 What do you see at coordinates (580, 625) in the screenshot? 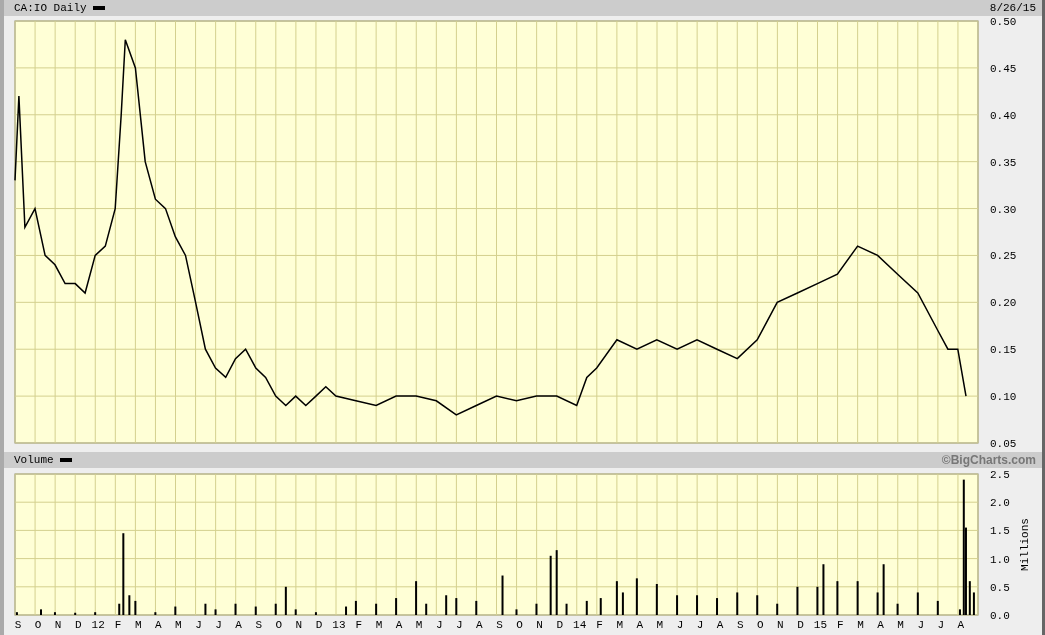
I see `axis-tick-label: 14` at bounding box center [580, 625].